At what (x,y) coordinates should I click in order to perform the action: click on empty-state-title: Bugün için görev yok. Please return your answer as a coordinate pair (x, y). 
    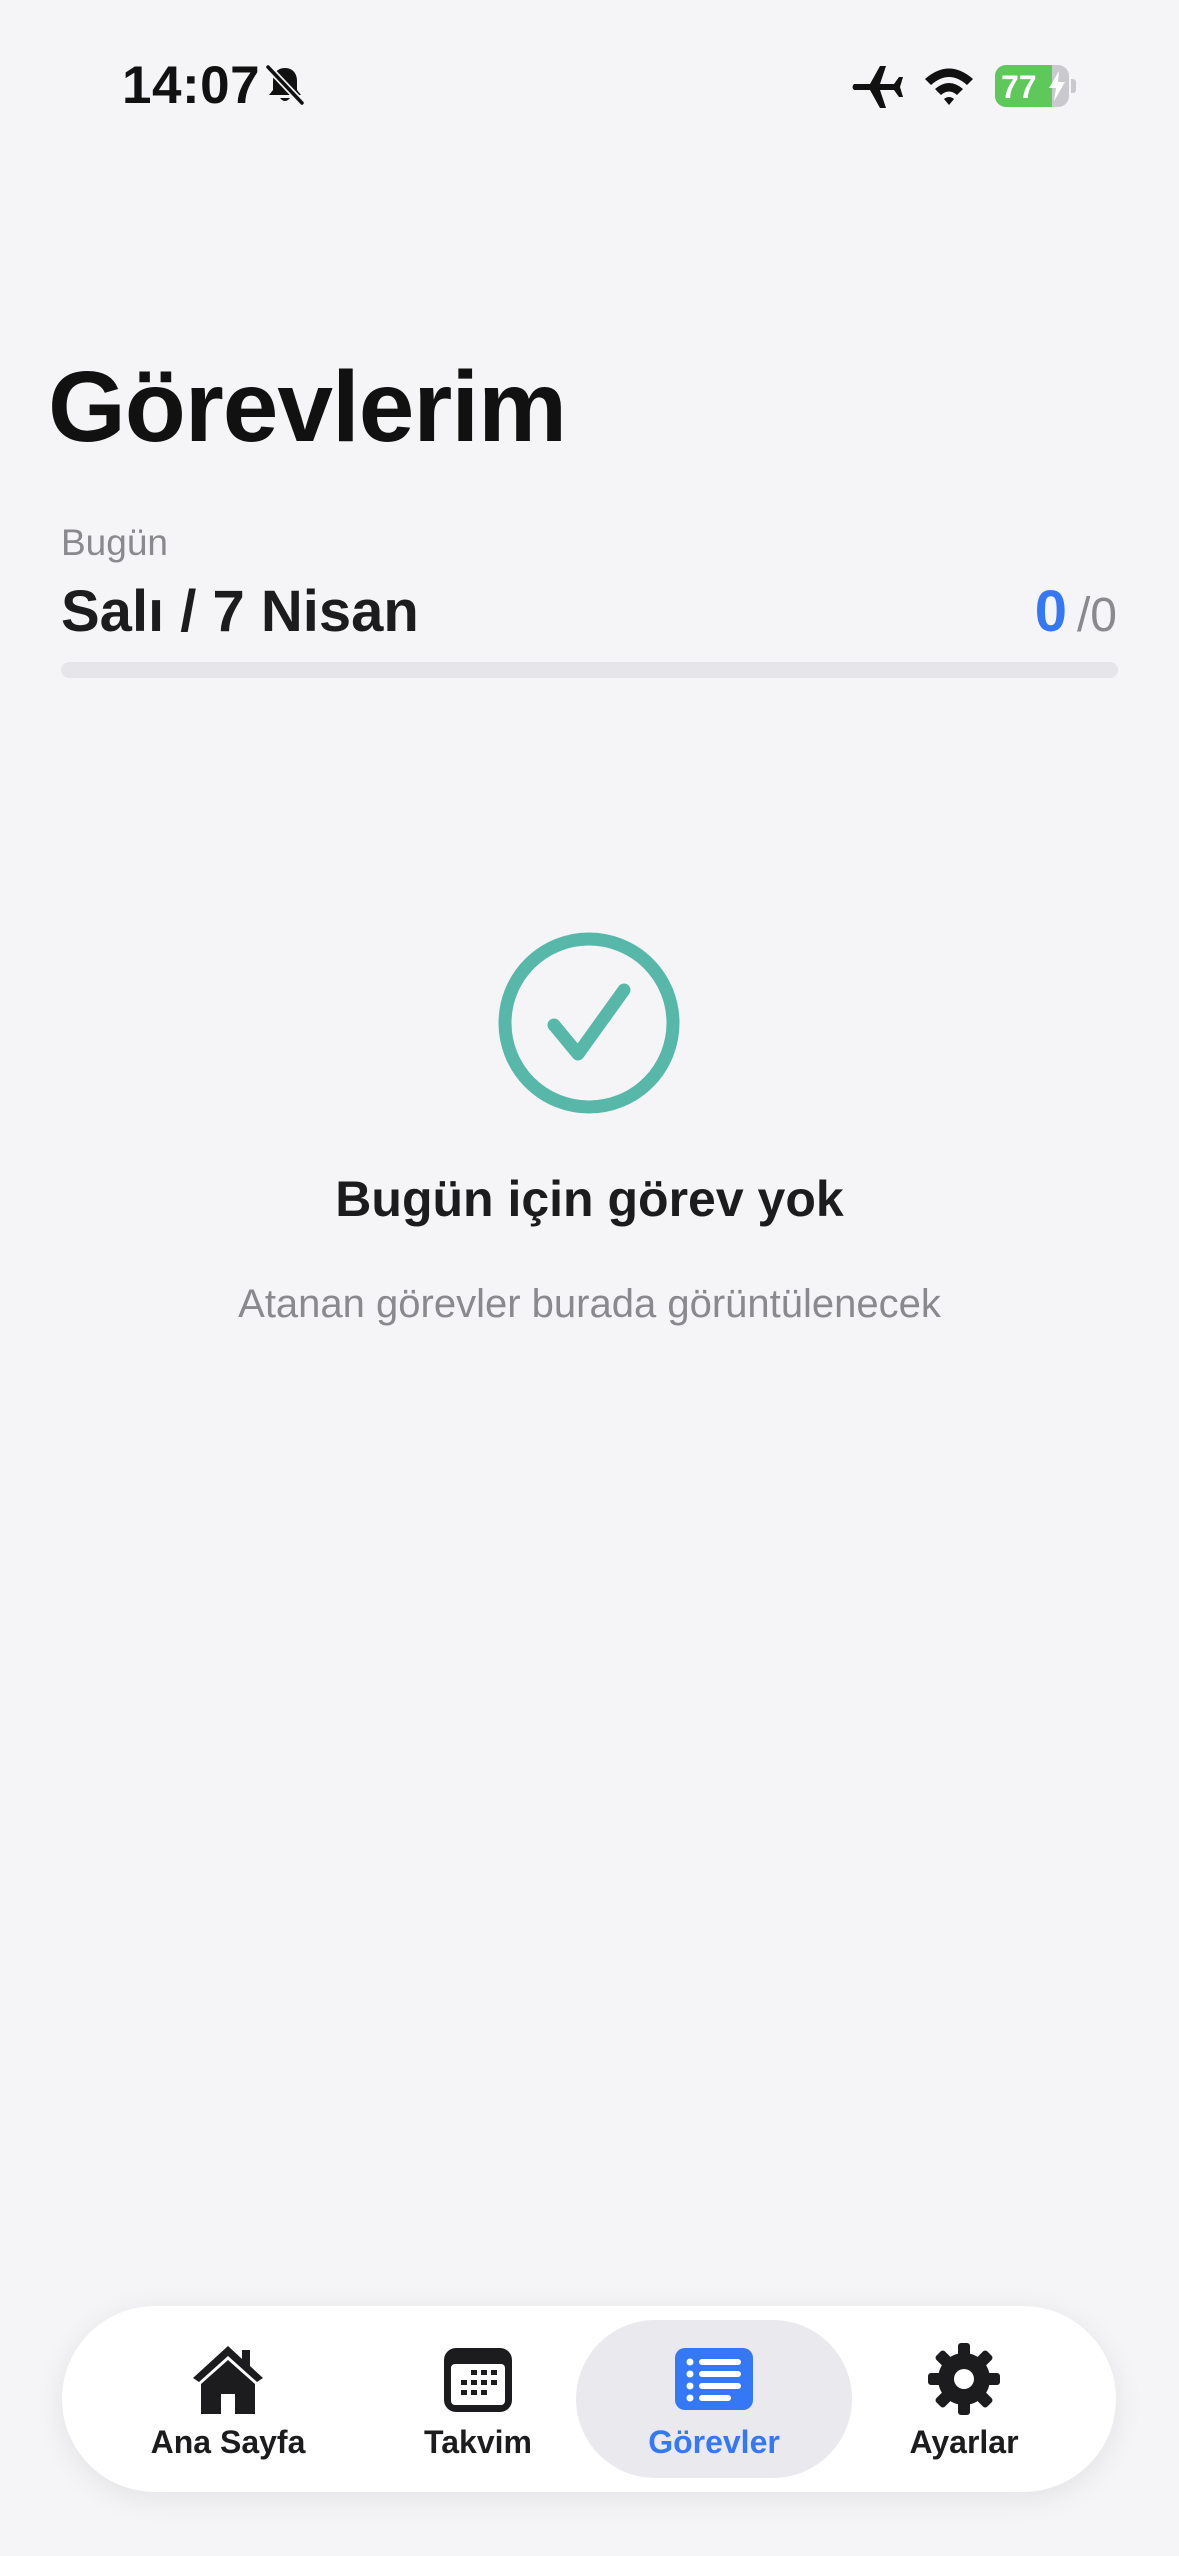
    Looking at the image, I should click on (589, 1199).